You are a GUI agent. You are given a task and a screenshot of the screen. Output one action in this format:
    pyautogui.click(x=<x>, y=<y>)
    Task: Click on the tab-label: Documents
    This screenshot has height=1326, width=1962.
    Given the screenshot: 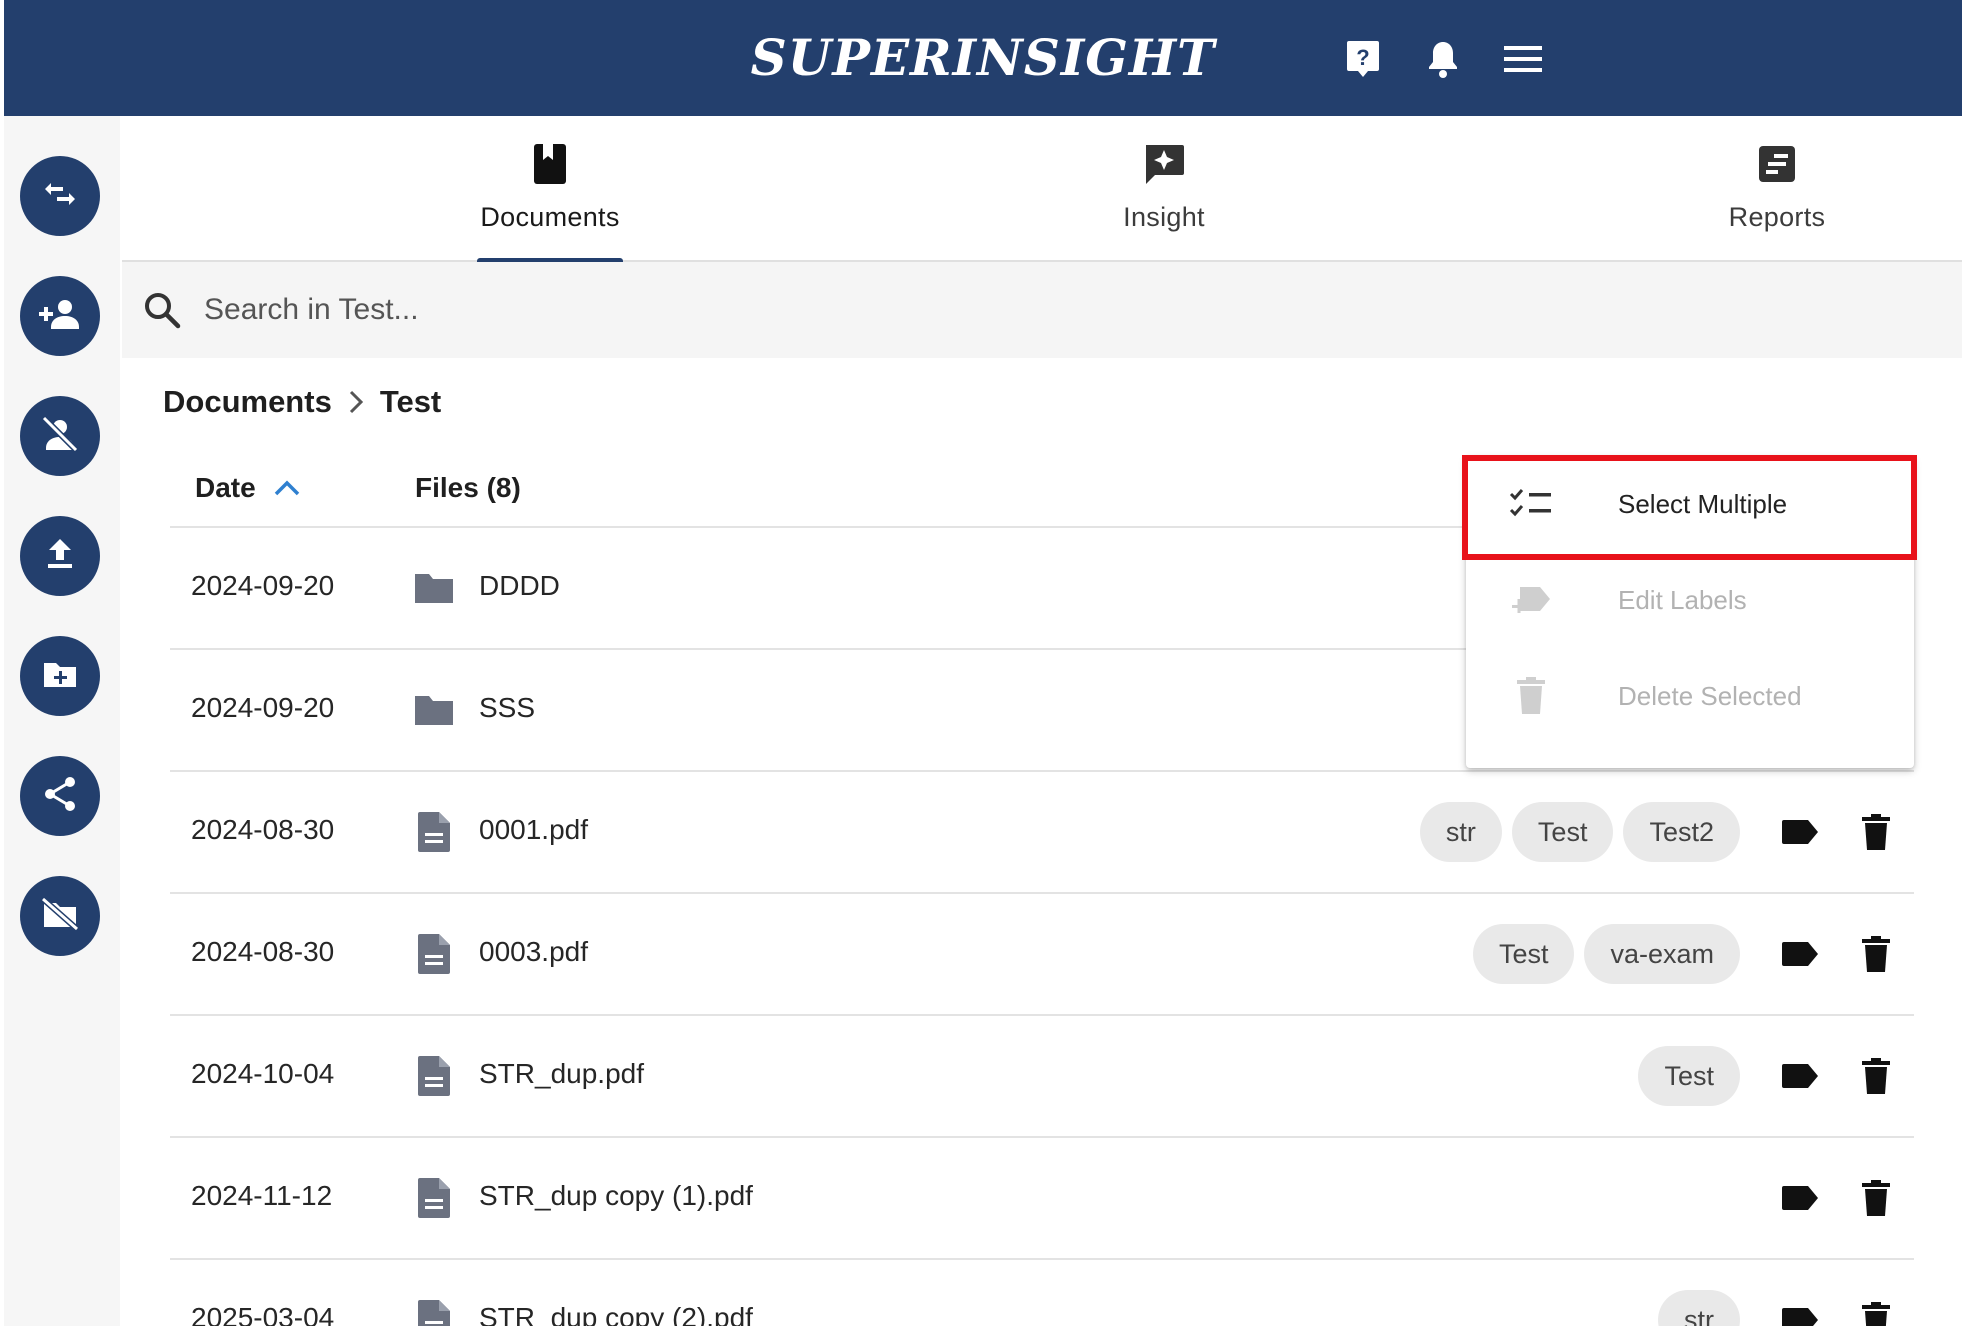 What is the action you would take?
    pyautogui.click(x=550, y=217)
    